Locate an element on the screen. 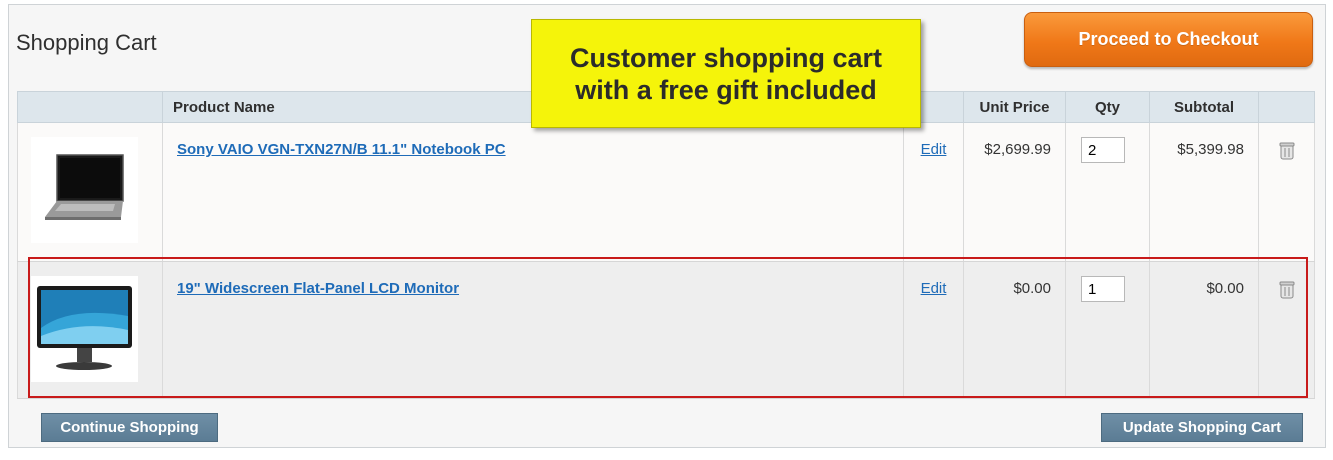  laptop-icon is located at coordinates (84, 190).